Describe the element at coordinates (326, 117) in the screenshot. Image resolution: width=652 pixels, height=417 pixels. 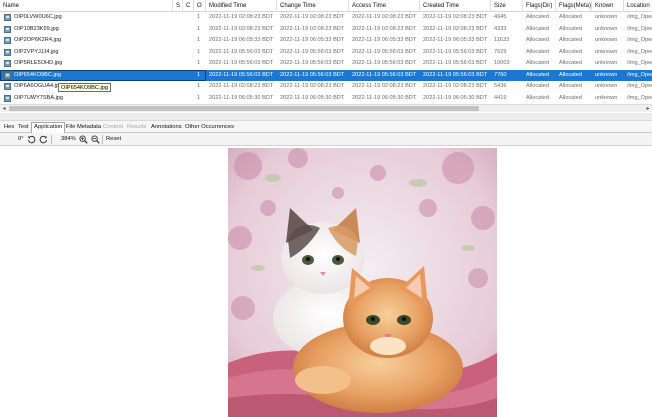
I see `pane-splitter` at that location.